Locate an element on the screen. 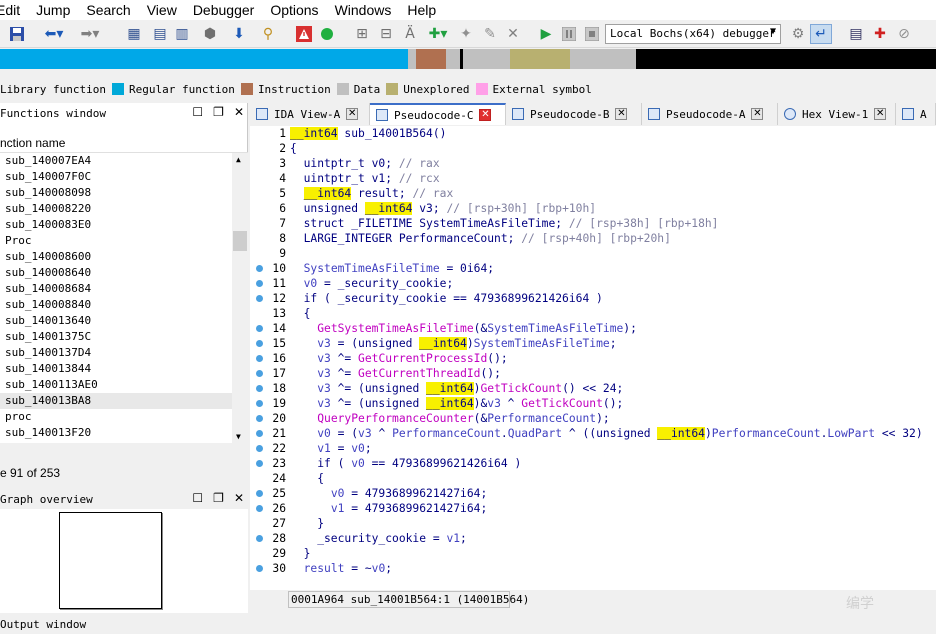  function-list-item: sub_1400113AE0 is located at coordinates (116, 385).